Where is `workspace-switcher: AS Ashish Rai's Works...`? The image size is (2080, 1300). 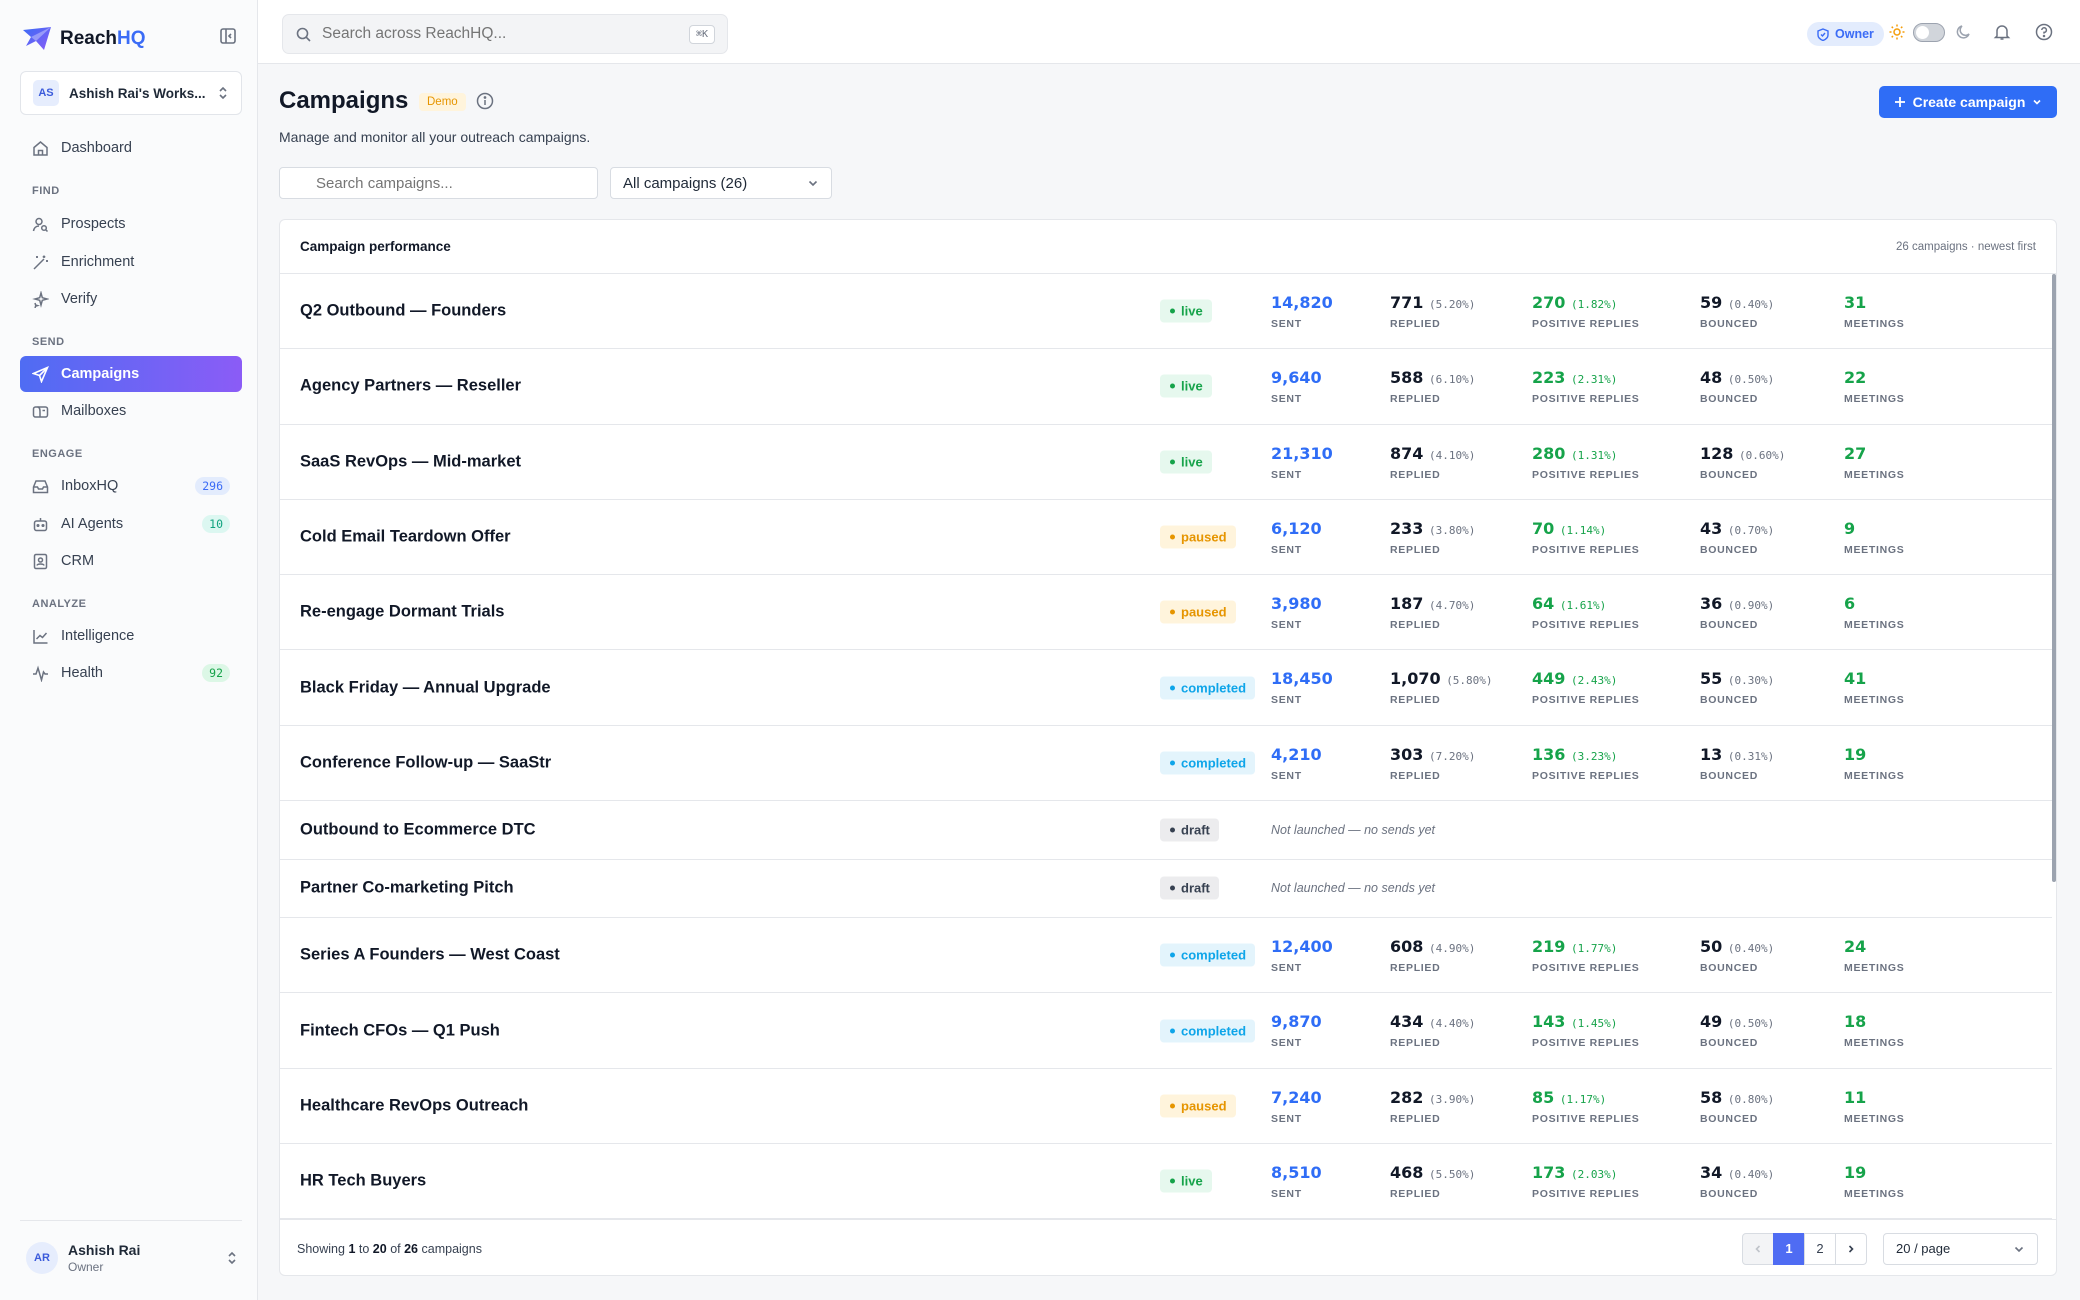
workspace-switcher: AS Ashish Rai's Works... is located at coordinates (131, 93).